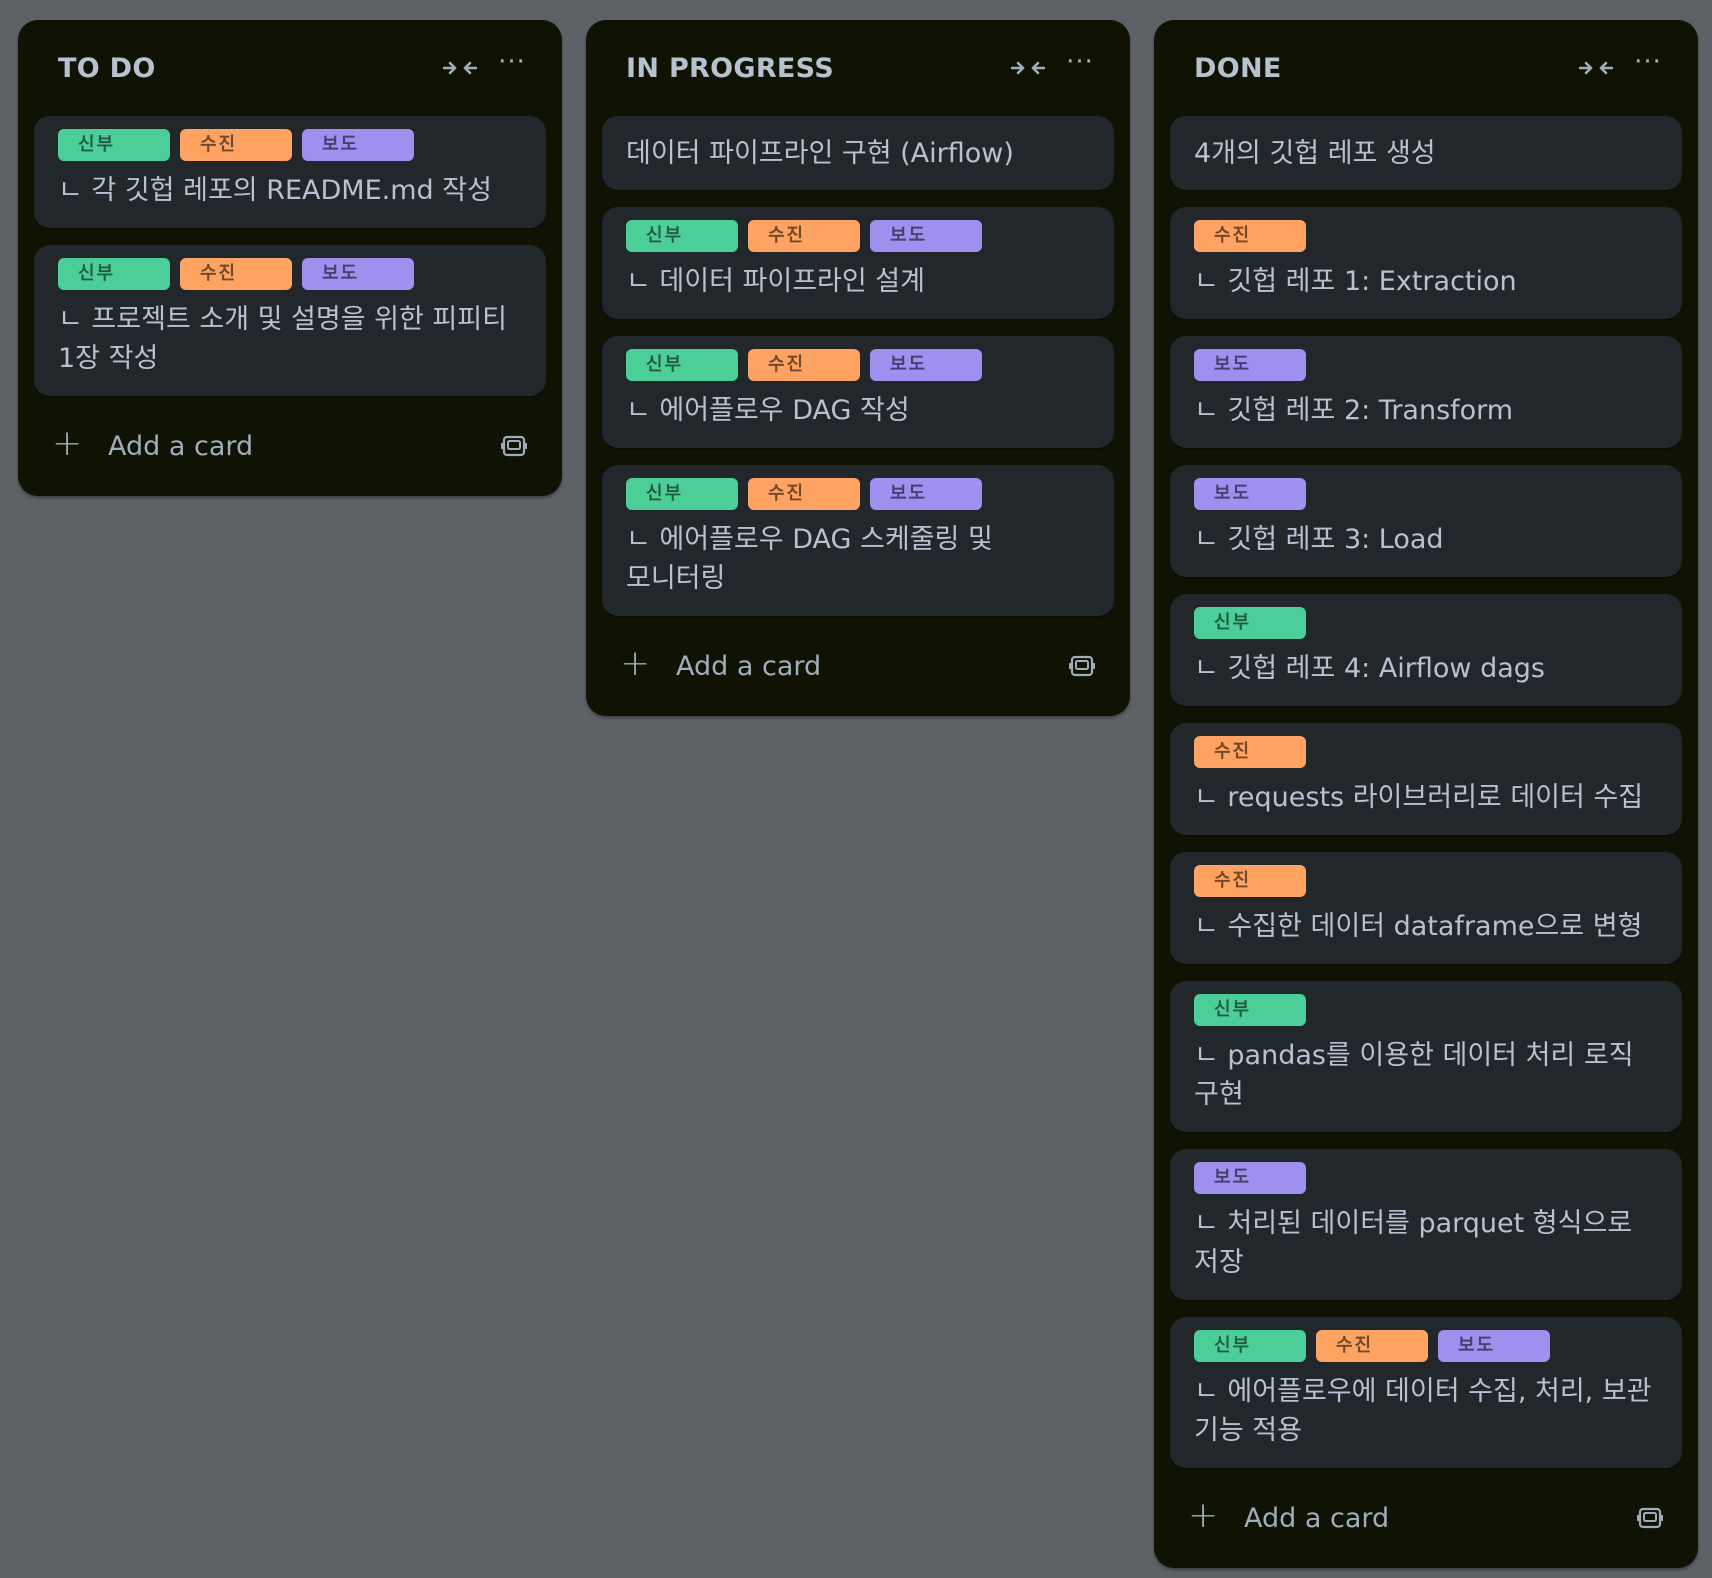 Image resolution: width=1712 pixels, height=1578 pixels. What do you see at coordinates (1426, 1056) in the screenshot?
I see `card: 신부 ㄴ pandas를 이용한 데이터 처리 로직 구현` at bounding box center [1426, 1056].